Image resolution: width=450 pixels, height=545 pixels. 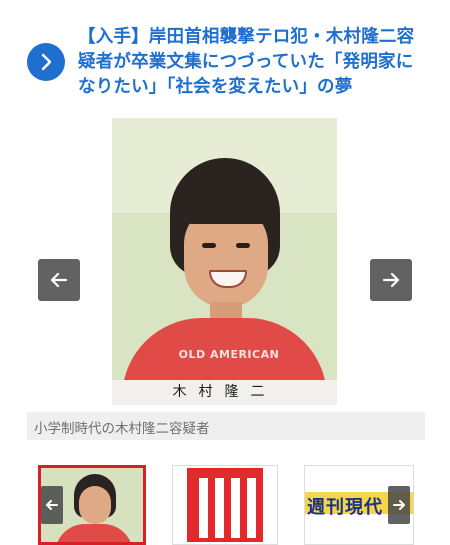 I want to click on name-plate: 木村隆二, so click(x=224, y=392).